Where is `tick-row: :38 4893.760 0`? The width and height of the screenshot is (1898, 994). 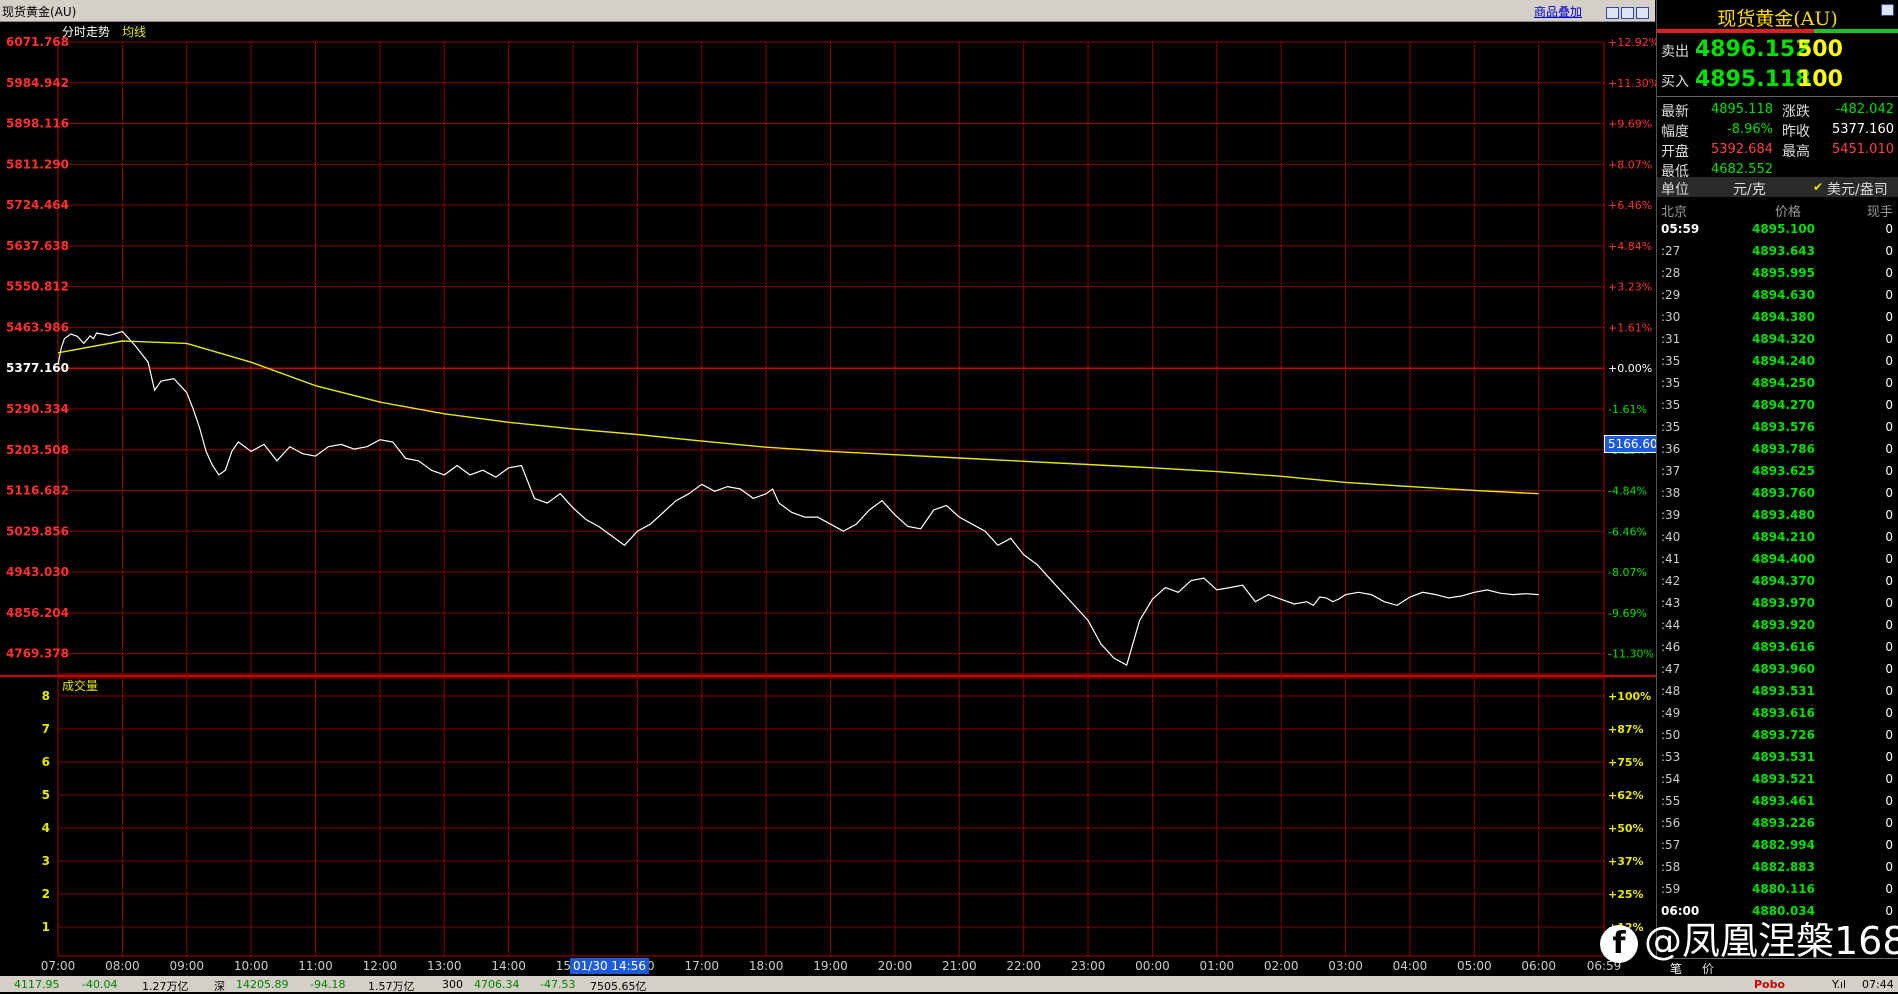
tick-row: :38 4893.760 0 is located at coordinates (1777, 494).